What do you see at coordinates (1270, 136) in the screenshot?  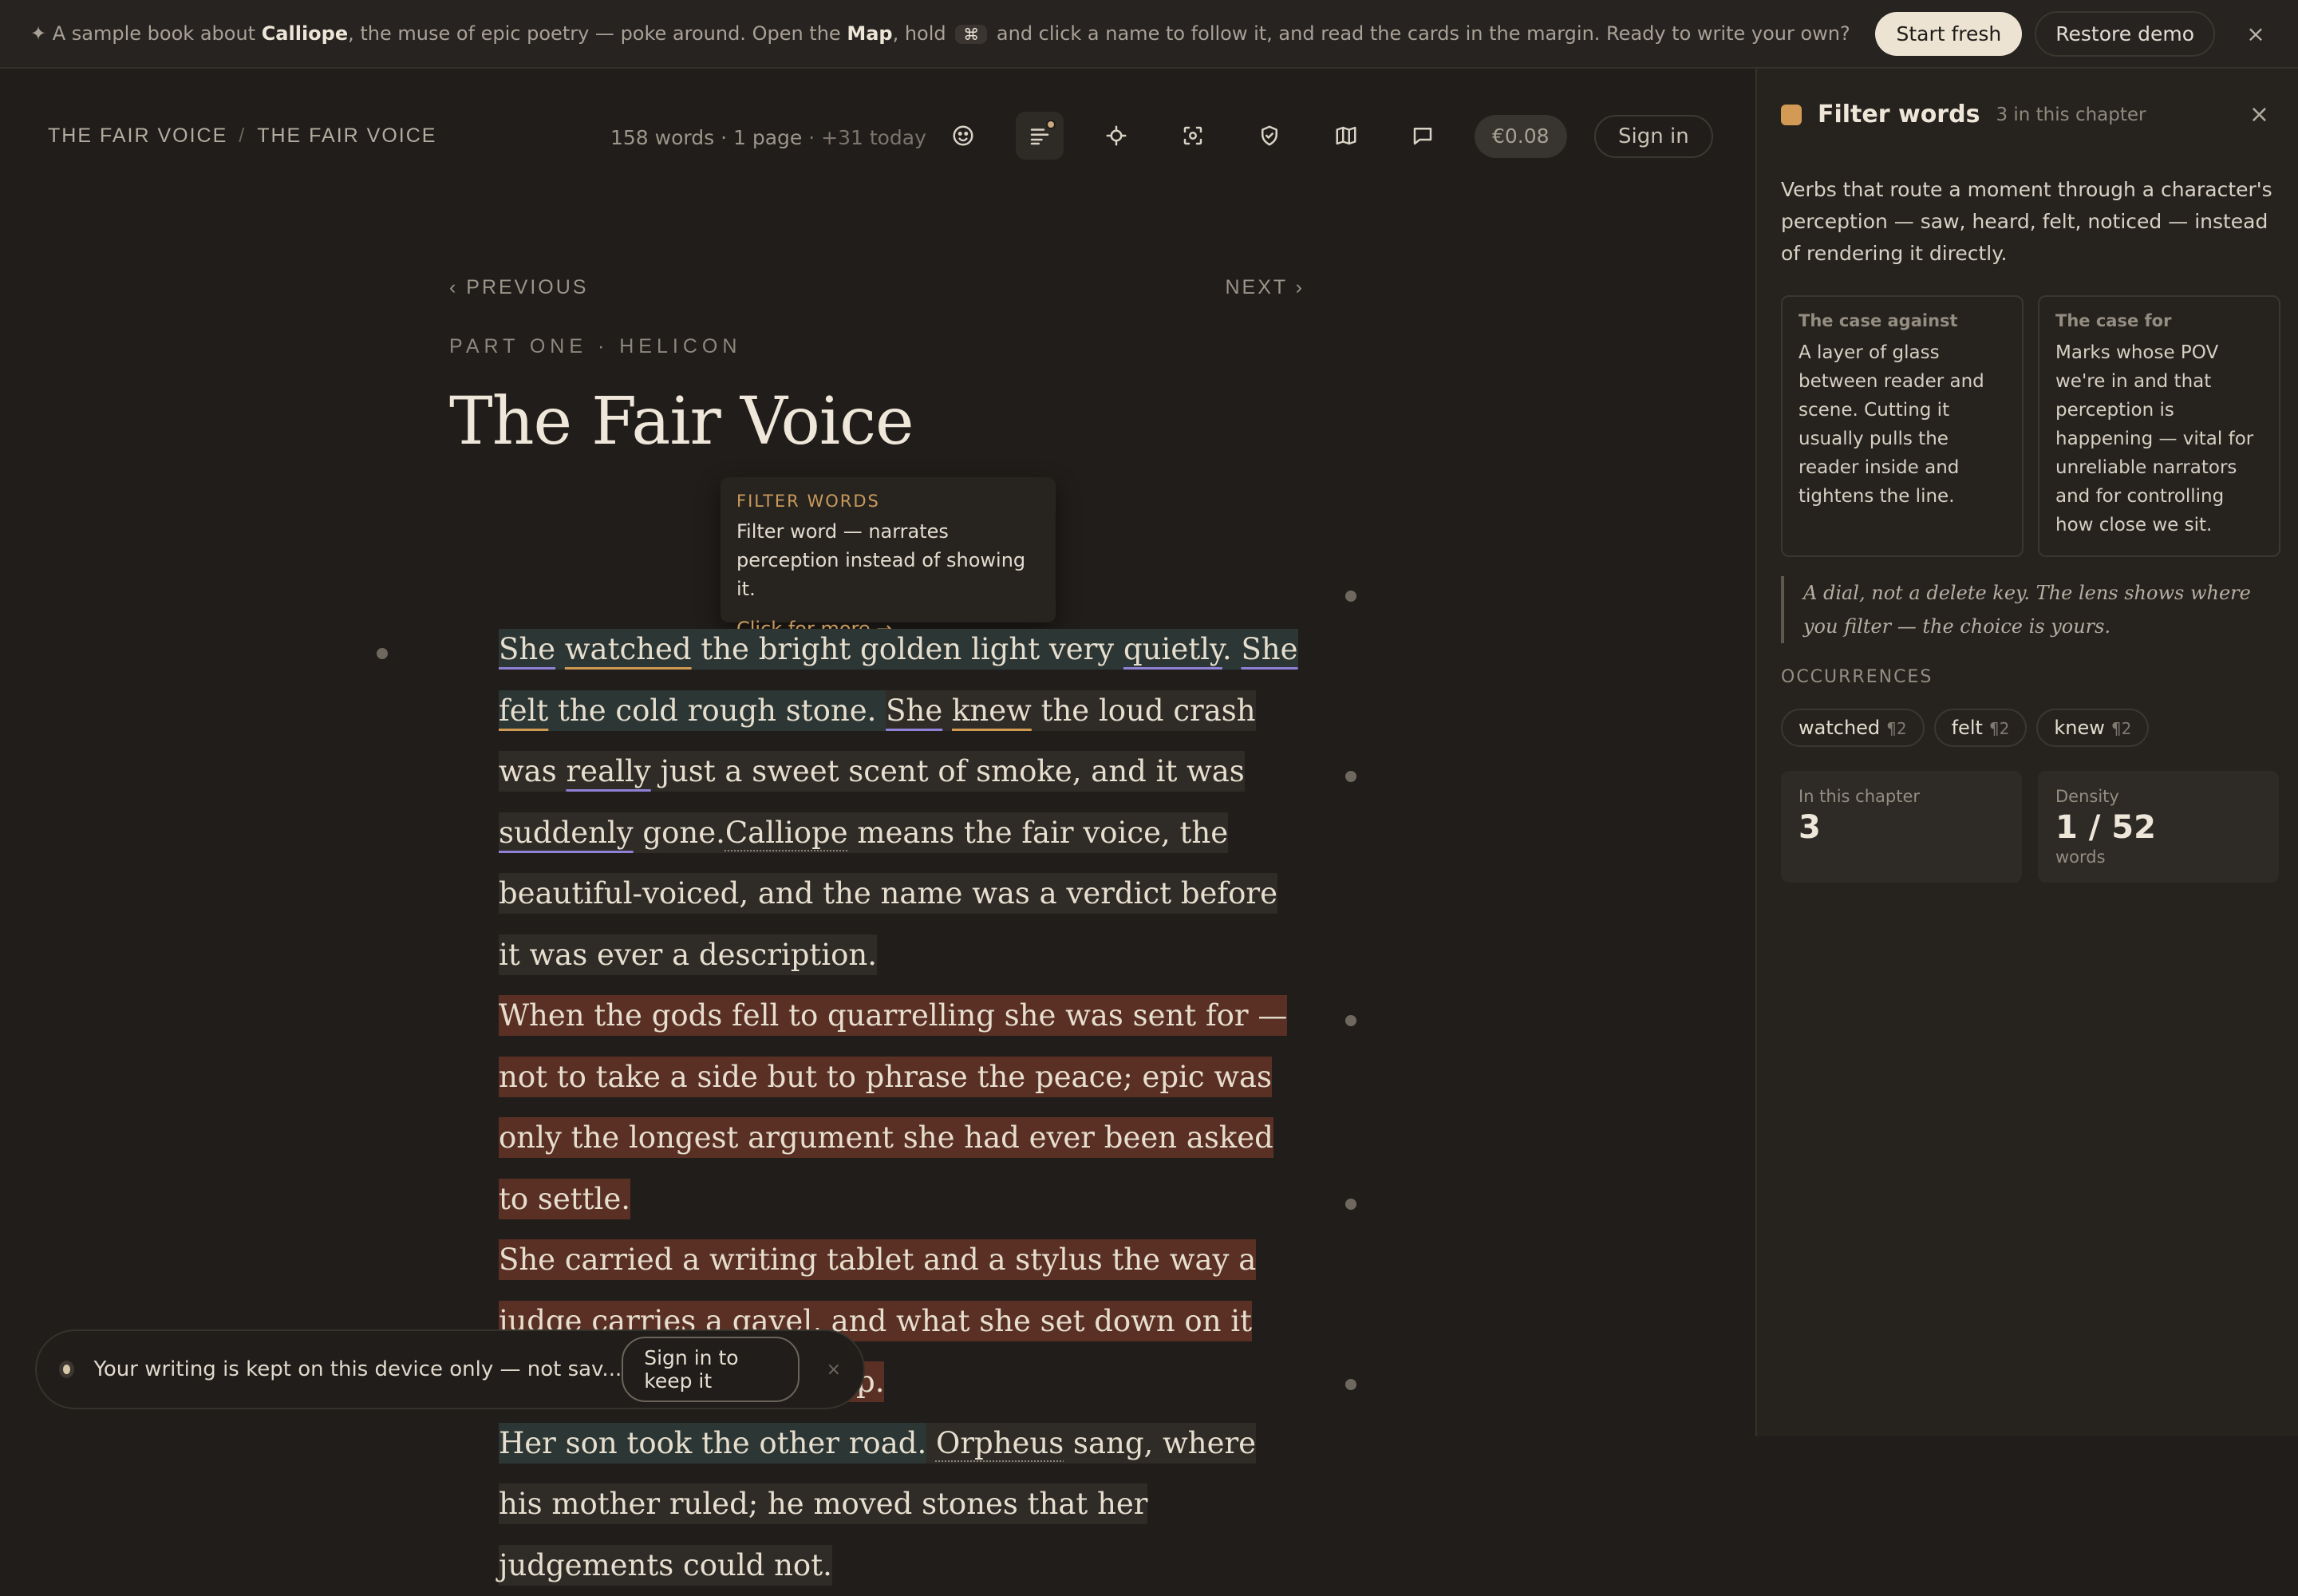 I see `shield-icon` at bounding box center [1270, 136].